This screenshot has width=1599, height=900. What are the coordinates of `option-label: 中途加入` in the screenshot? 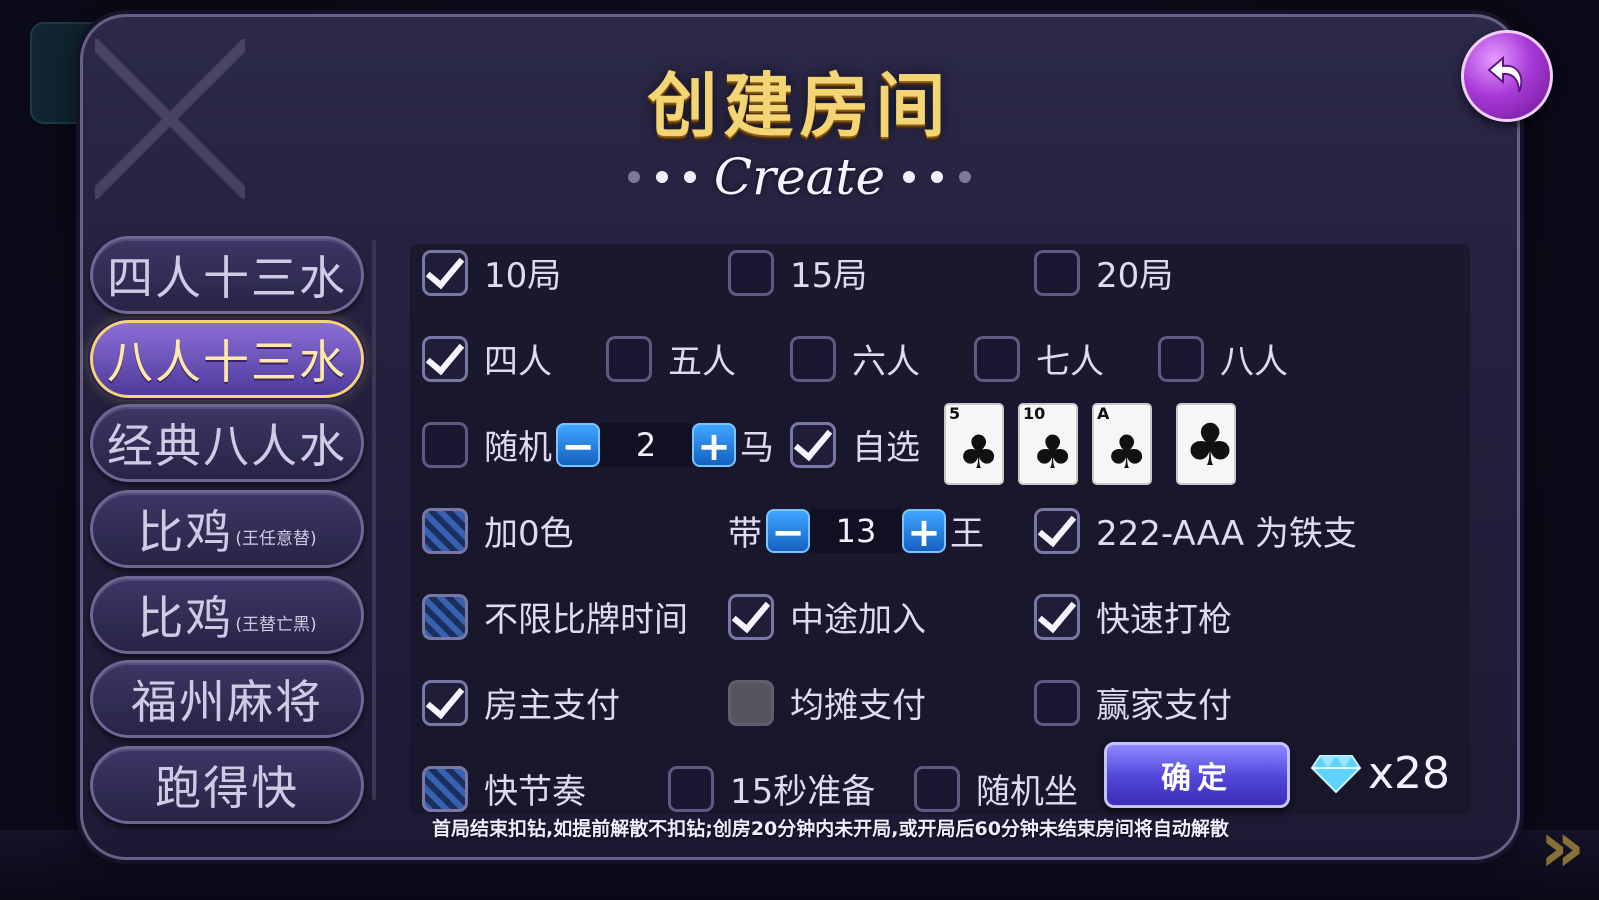 It's located at (858, 620).